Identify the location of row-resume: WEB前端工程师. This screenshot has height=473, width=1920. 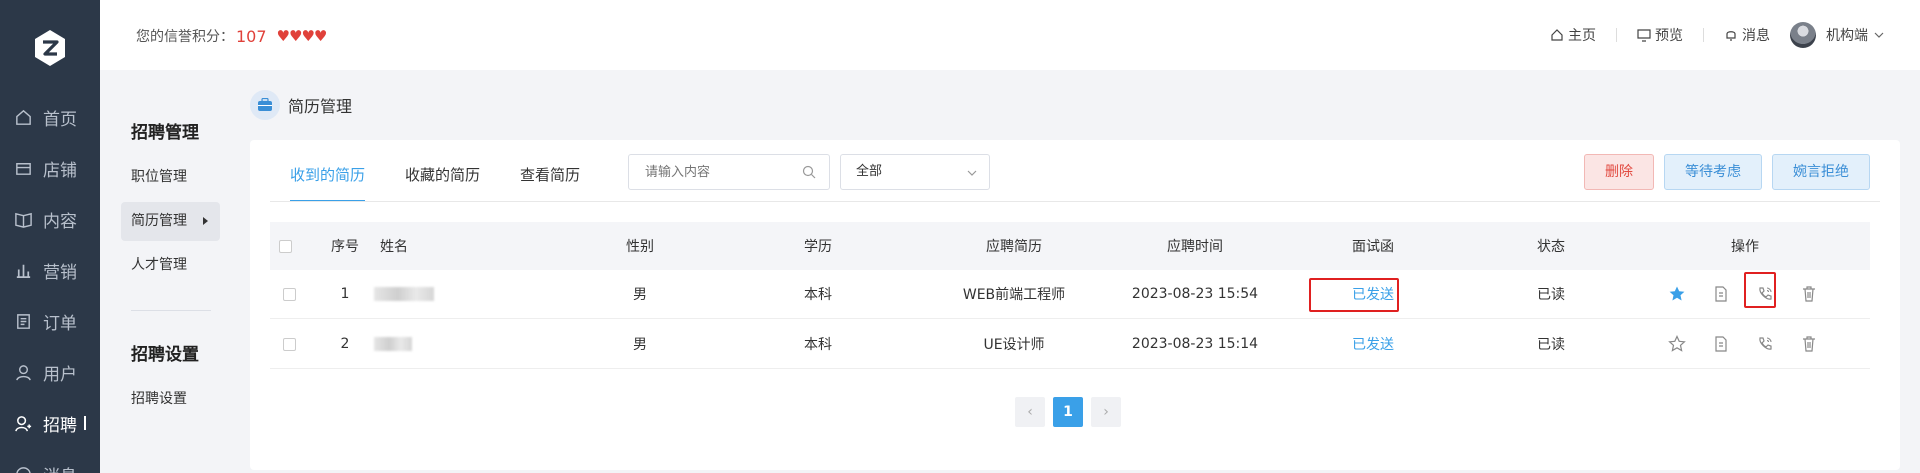
(1014, 294).